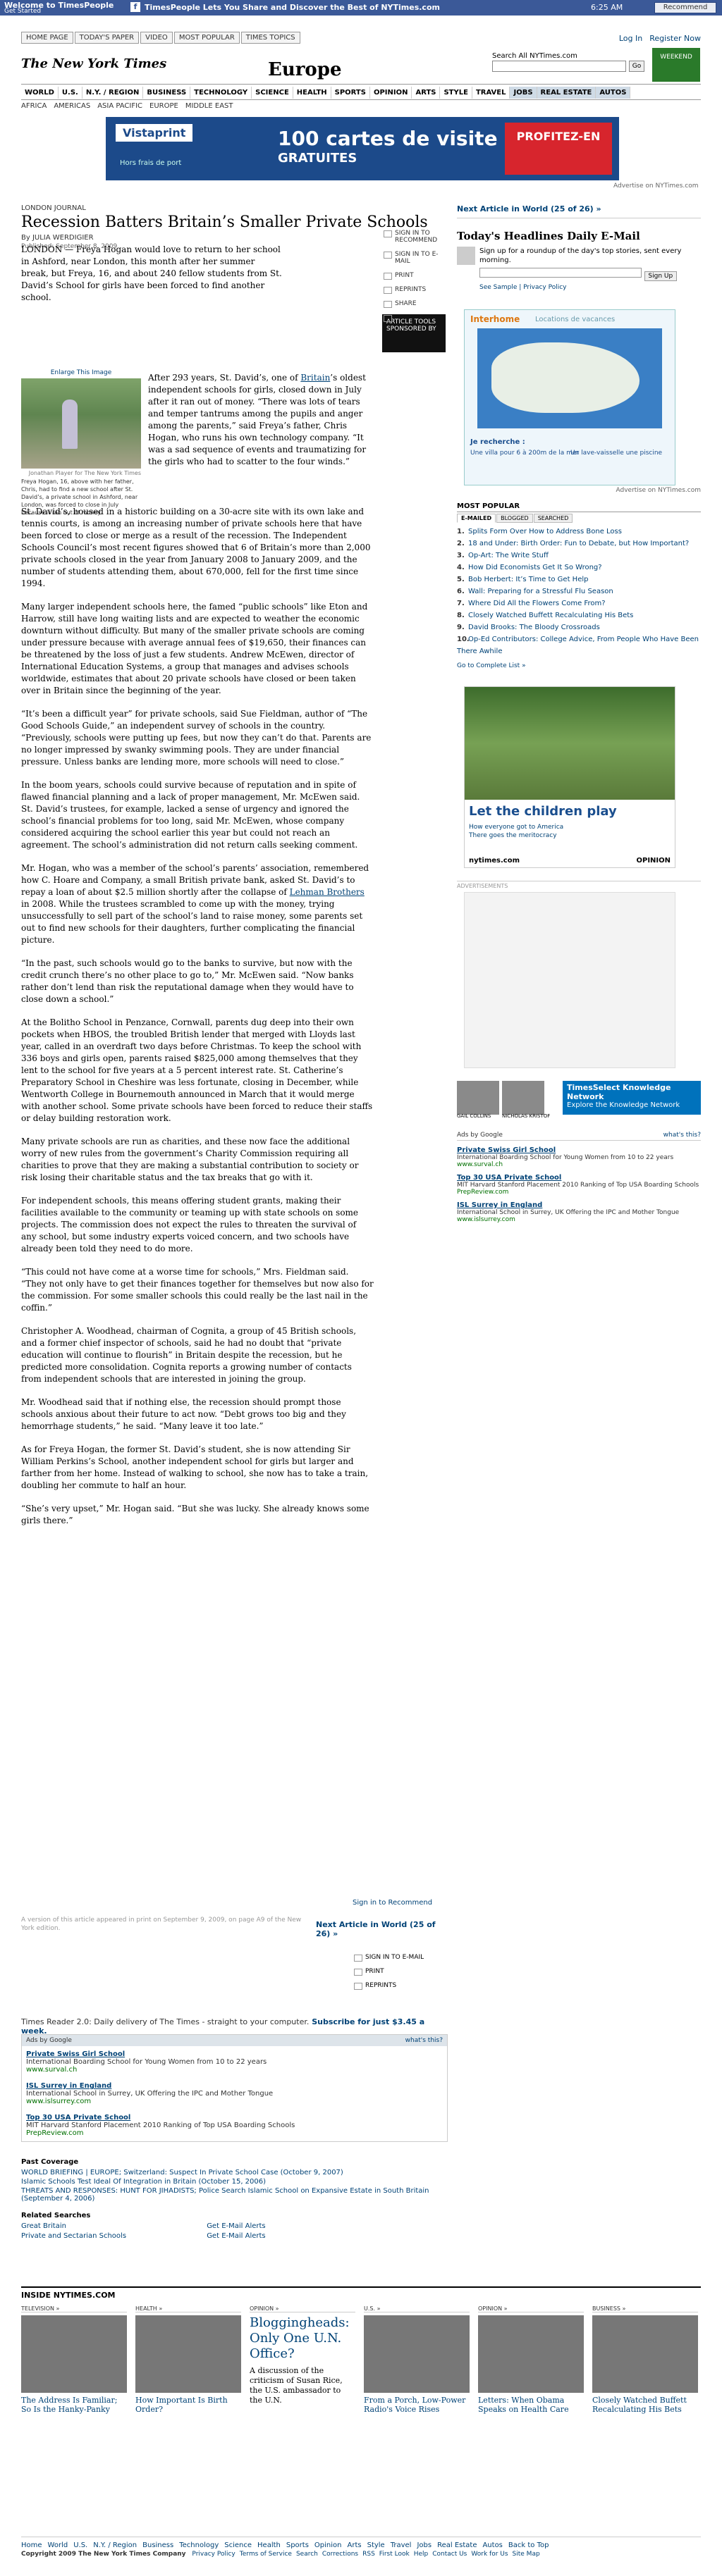  What do you see at coordinates (630, 38) in the screenshot?
I see `login-link: Log In` at bounding box center [630, 38].